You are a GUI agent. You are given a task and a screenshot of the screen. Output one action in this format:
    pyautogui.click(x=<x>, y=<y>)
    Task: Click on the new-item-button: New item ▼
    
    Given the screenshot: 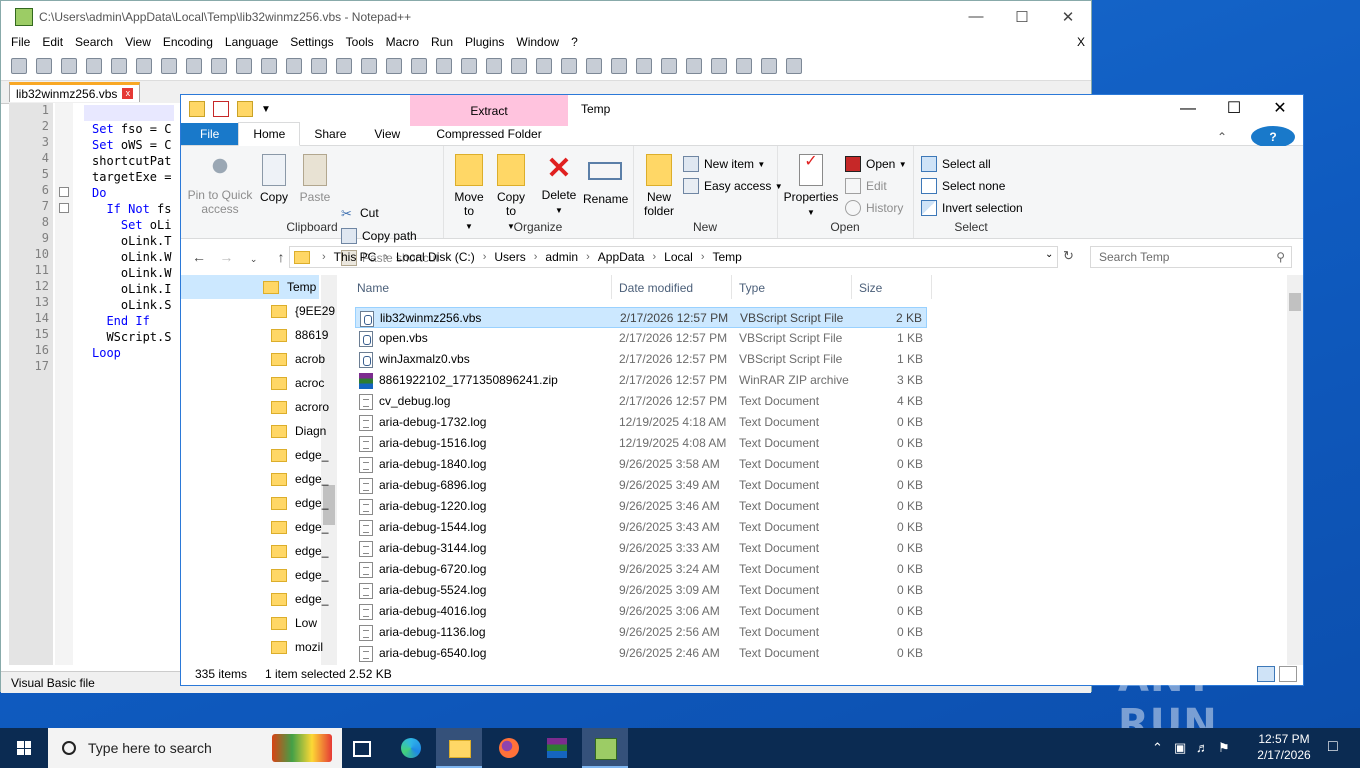 What is the action you would take?
    pyautogui.click(x=724, y=164)
    